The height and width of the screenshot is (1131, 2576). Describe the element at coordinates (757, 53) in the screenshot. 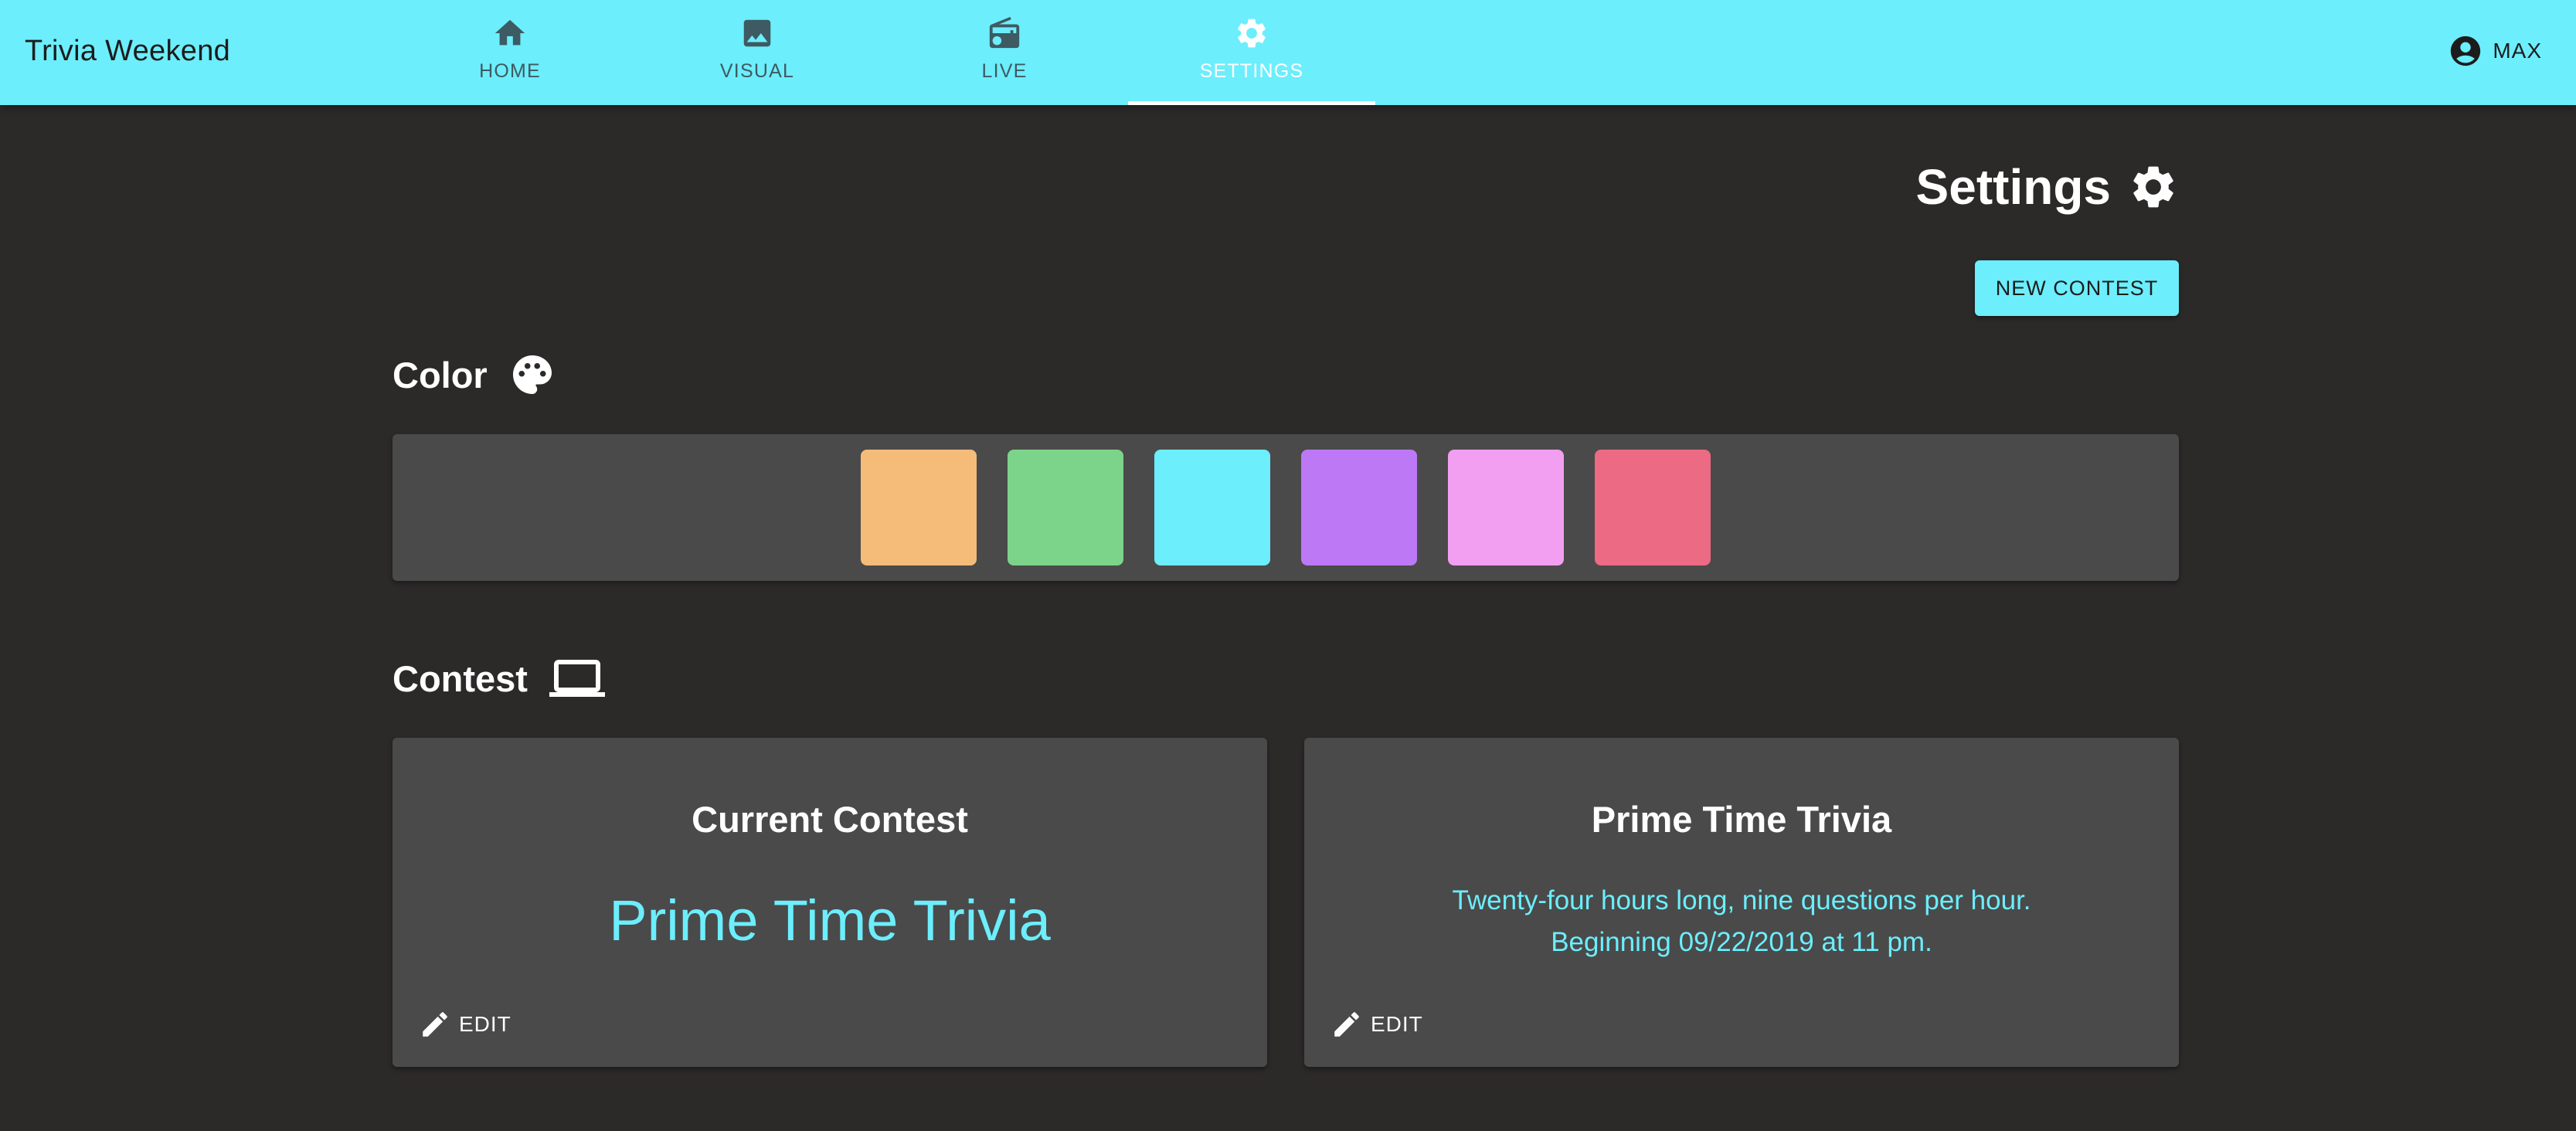

I see `tab-visual: VISUAL` at that location.